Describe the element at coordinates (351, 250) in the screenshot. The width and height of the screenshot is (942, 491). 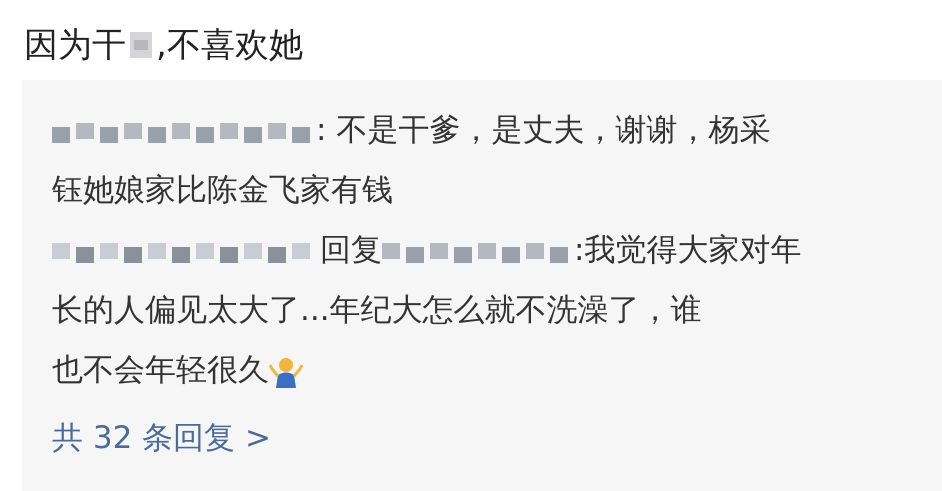
I see `reply-label: 回复` at that location.